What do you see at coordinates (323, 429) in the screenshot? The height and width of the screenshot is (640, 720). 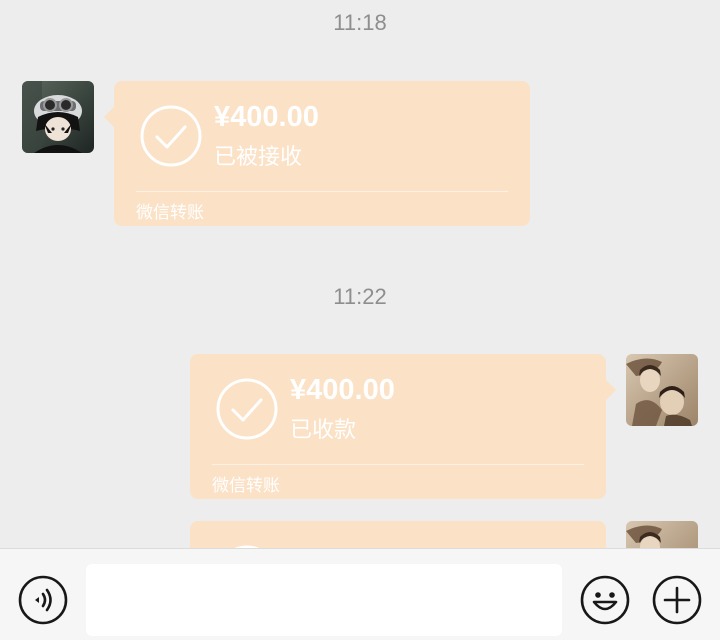 I see `transfer-status: 已收款` at bounding box center [323, 429].